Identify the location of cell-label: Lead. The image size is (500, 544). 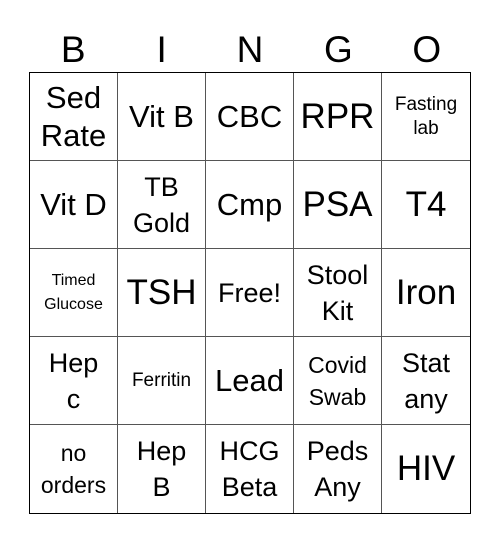
(249, 380).